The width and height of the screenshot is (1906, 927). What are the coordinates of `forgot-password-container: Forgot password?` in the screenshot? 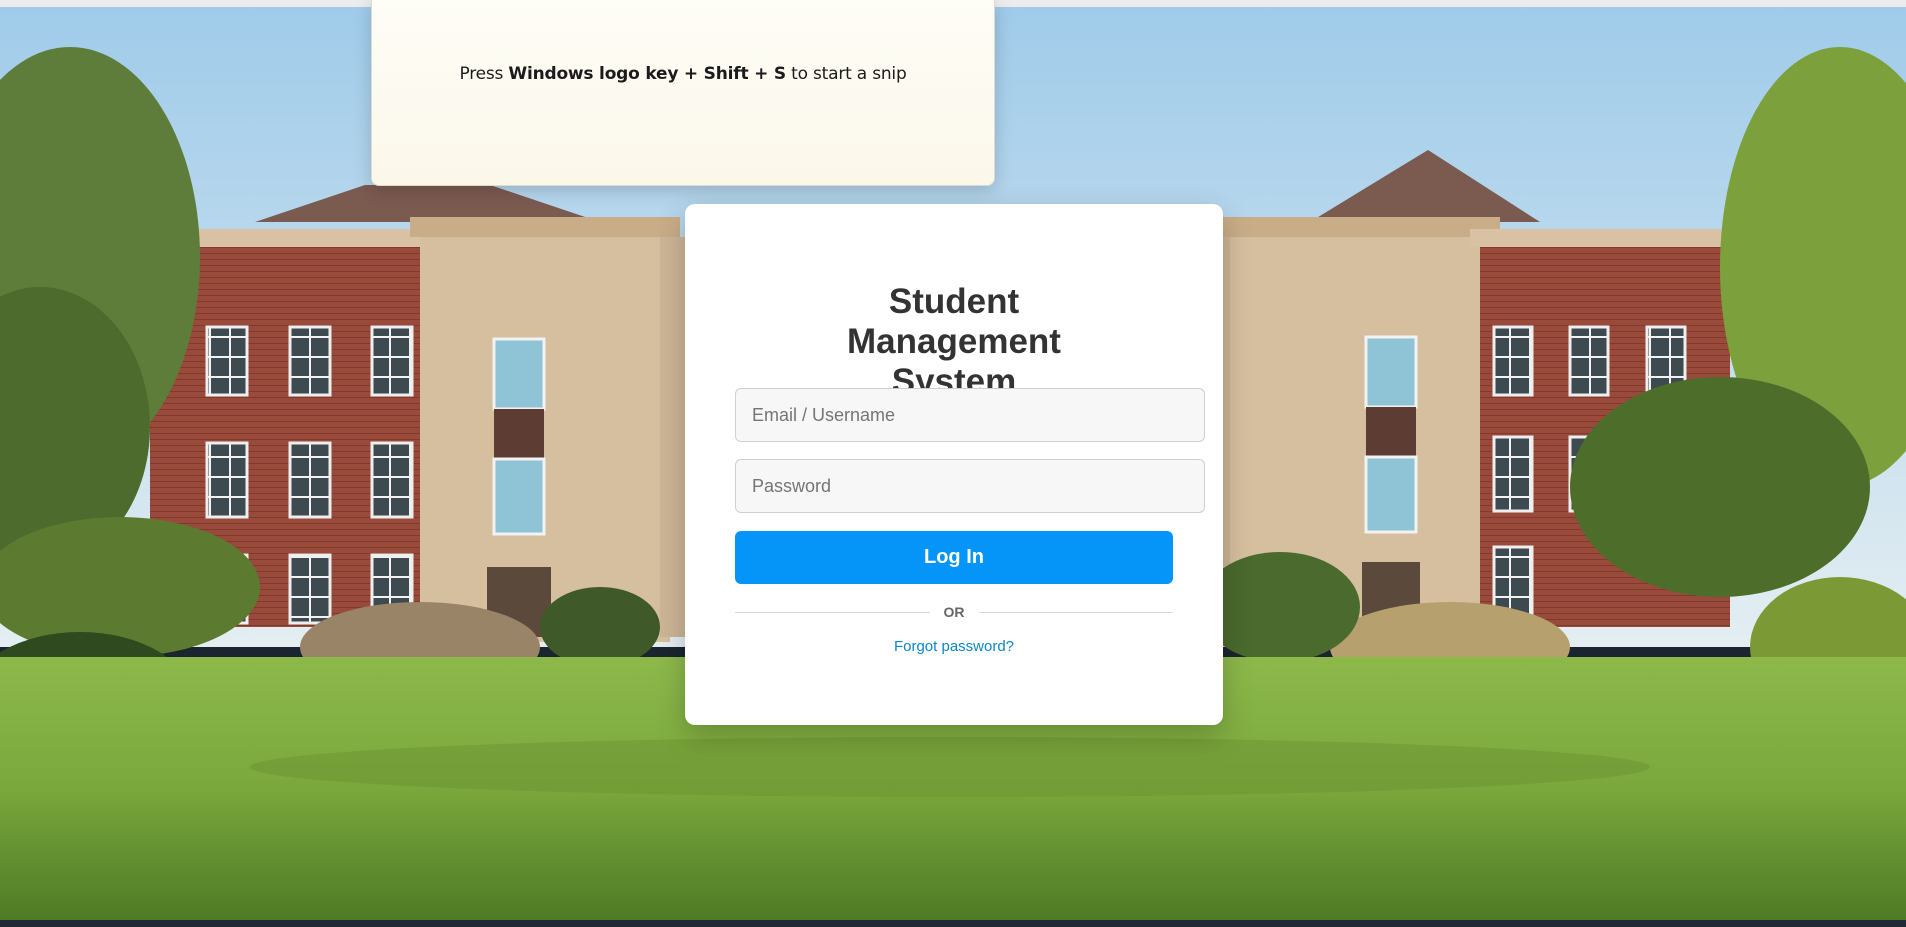 It's located at (954, 464).